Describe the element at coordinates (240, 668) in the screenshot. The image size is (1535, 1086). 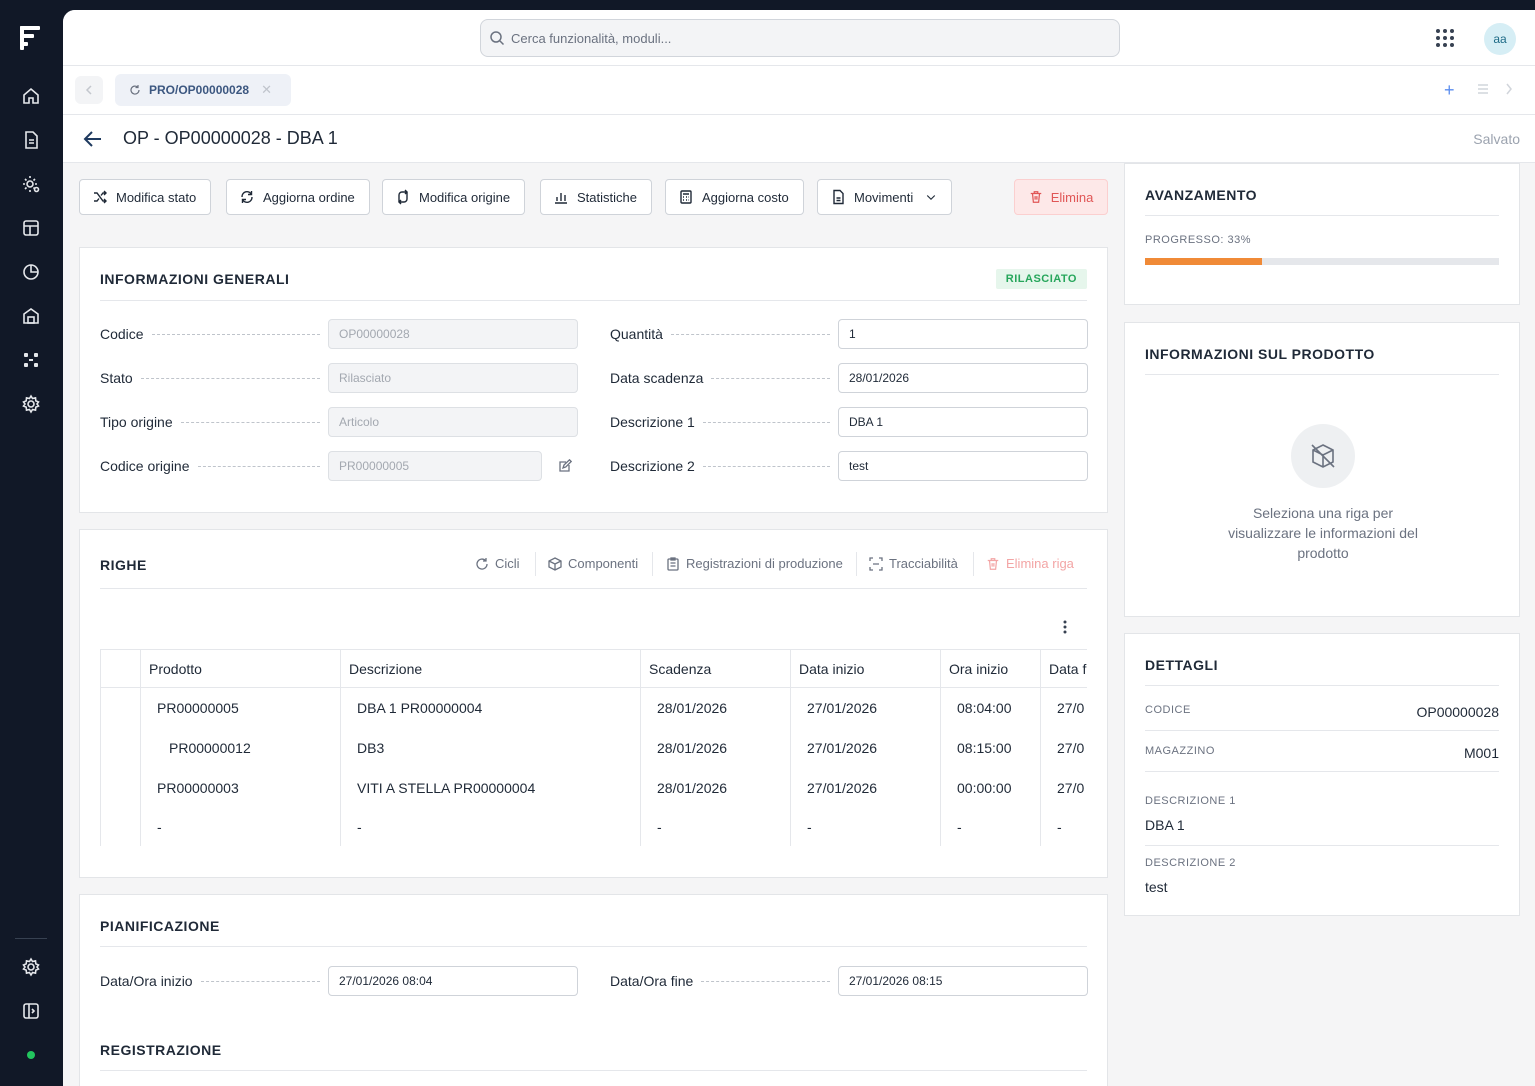
I see `column-header: Prodotto` at that location.